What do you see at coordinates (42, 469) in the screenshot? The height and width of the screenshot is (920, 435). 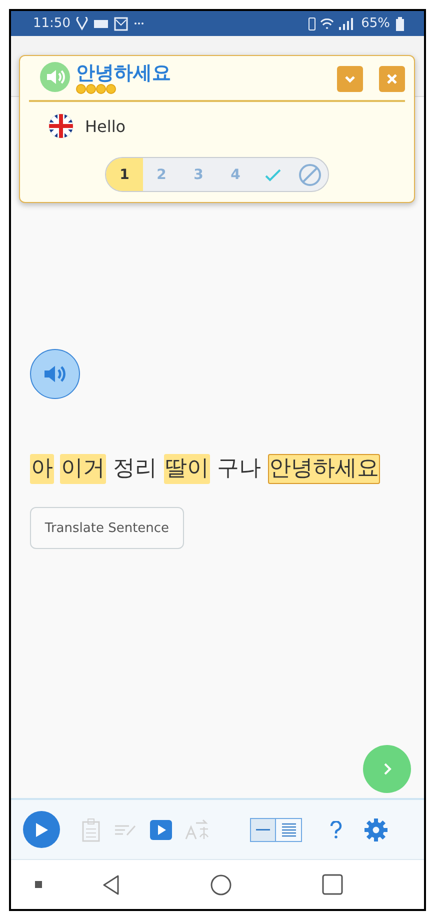 I see `sentence-word: 아` at bounding box center [42, 469].